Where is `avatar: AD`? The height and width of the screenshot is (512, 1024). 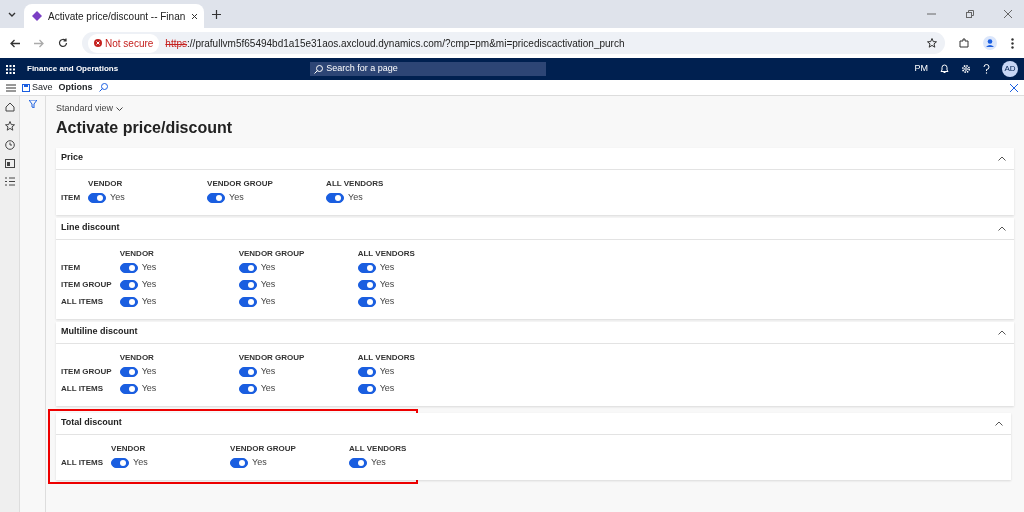 avatar: AD is located at coordinates (1010, 69).